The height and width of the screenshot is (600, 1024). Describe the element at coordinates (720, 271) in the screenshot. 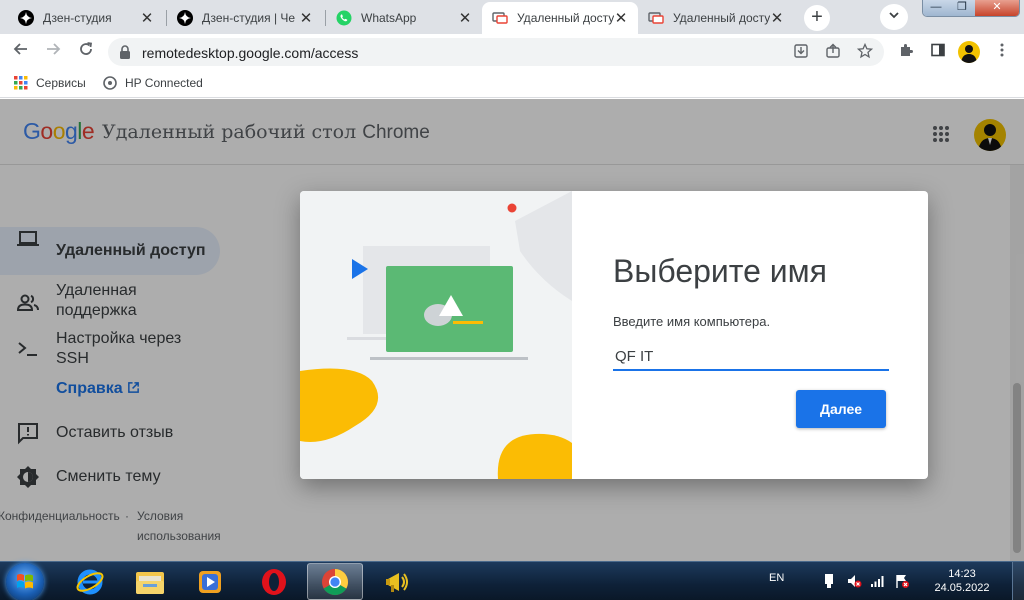

I see `dialog-title: Выберите имя` at that location.